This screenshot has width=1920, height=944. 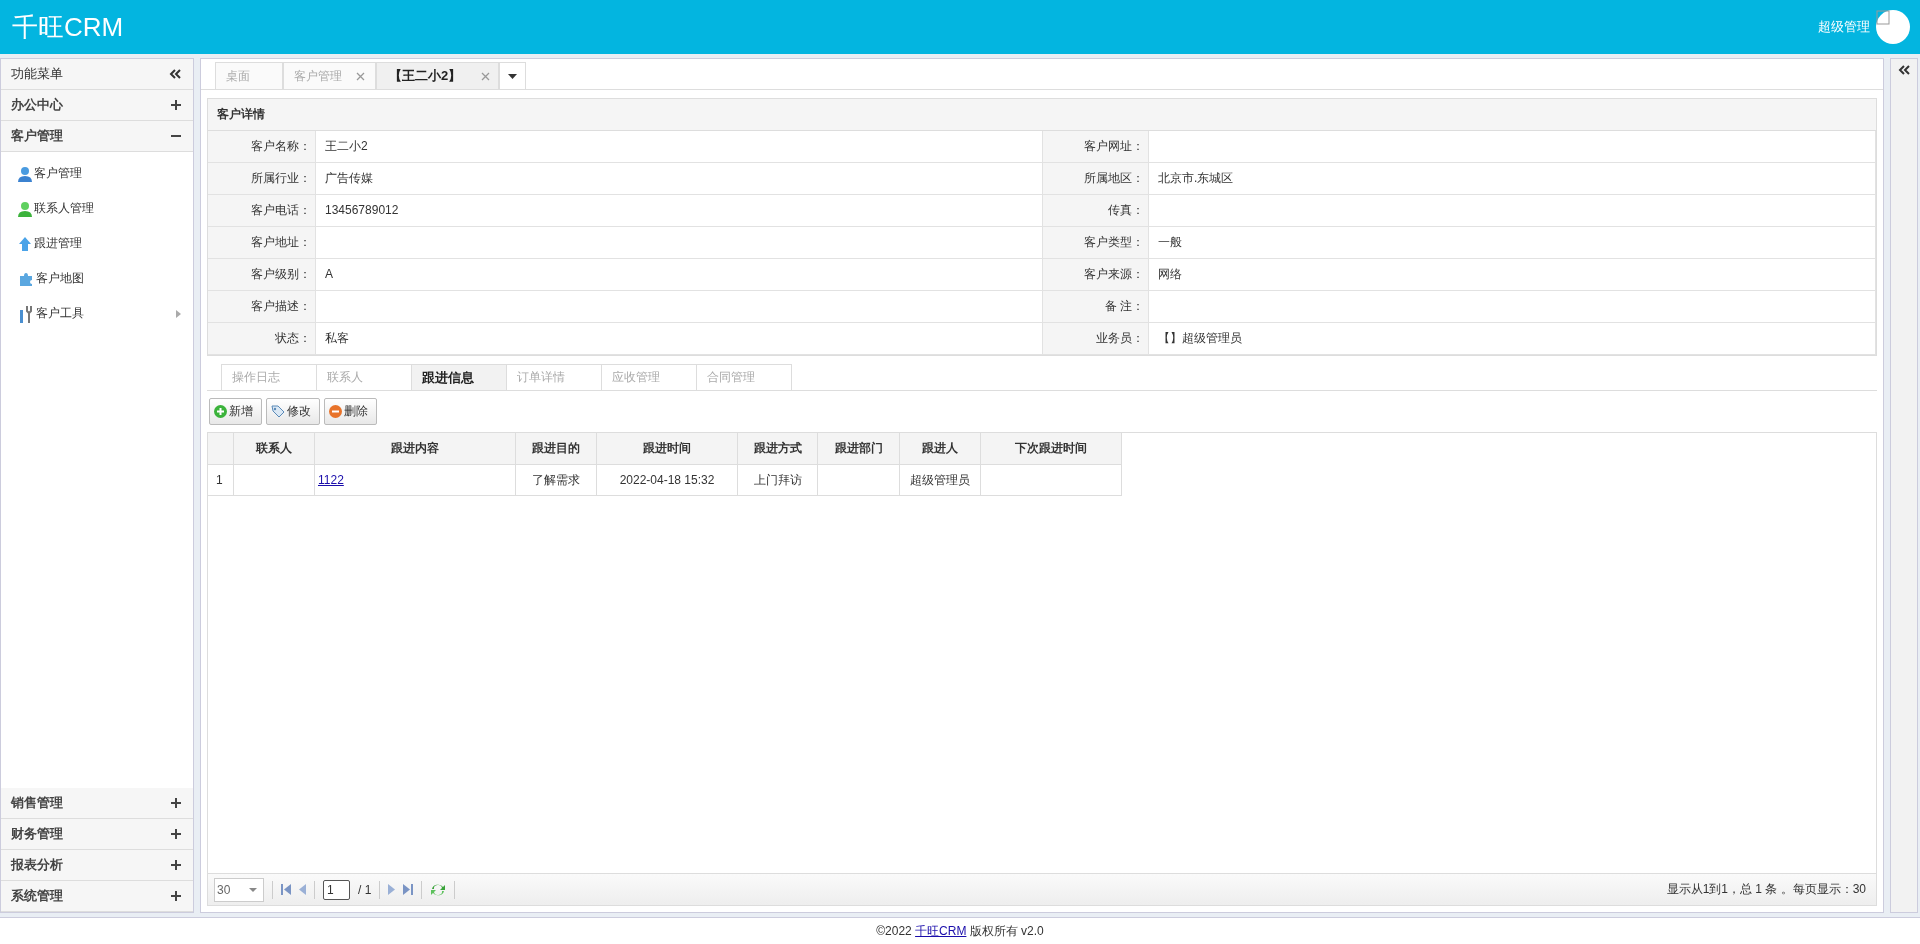 I want to click on field-label: 客户名称：, so click(x=262, y=147).